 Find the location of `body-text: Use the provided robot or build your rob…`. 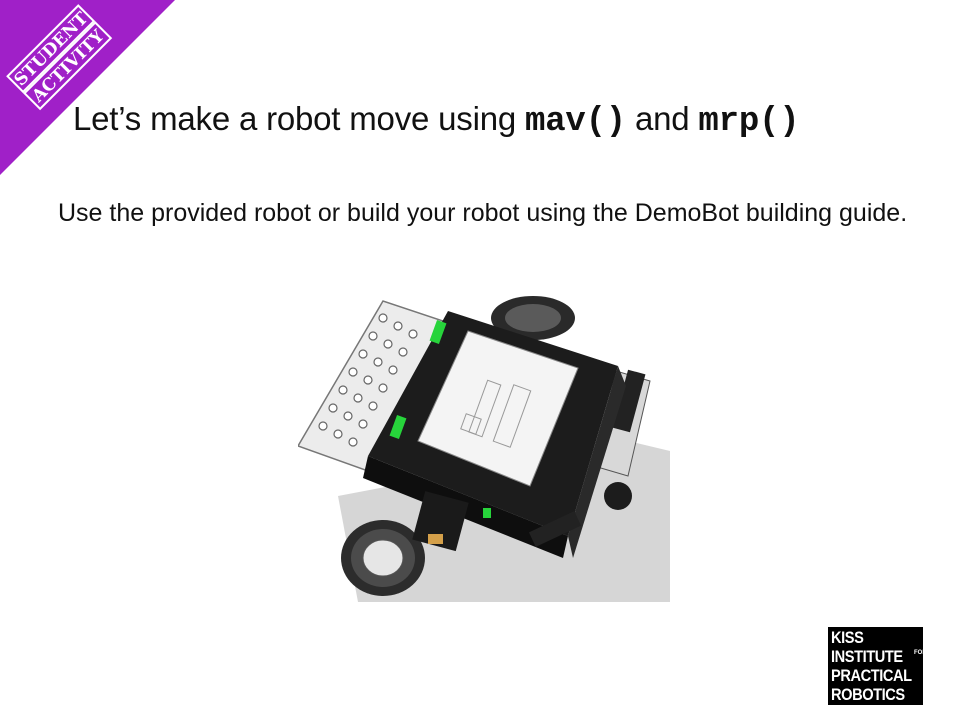

body-text: Use the provided robot or build your rob… is located at coordinates (483, 213).